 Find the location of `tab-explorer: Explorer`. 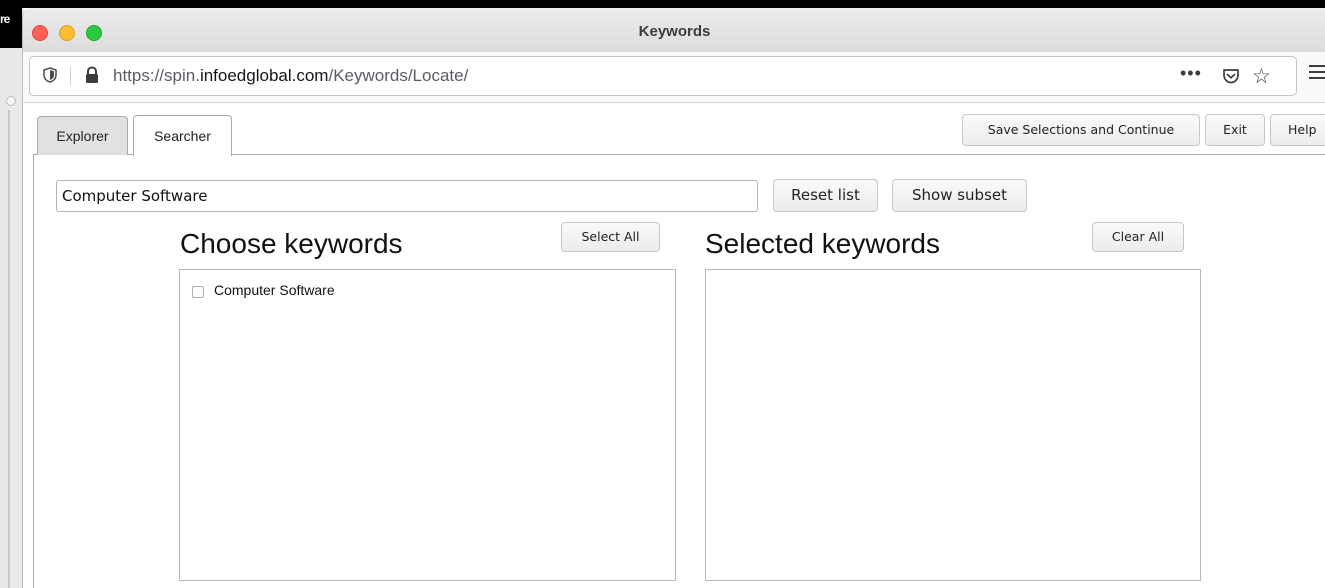

tab-explorer: Explorer is located at coordinates (82, 135).